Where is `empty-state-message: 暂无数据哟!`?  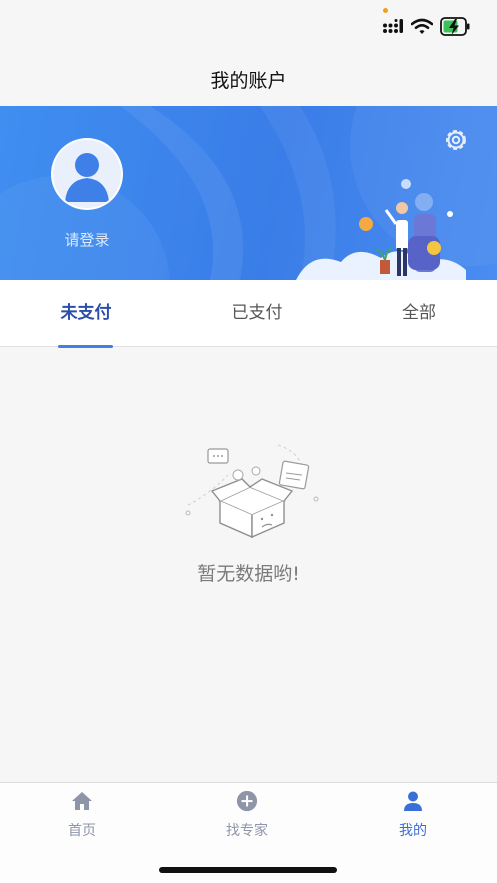 empty-state-message: 暂无数据哟! is located at coordinates (248, 574).